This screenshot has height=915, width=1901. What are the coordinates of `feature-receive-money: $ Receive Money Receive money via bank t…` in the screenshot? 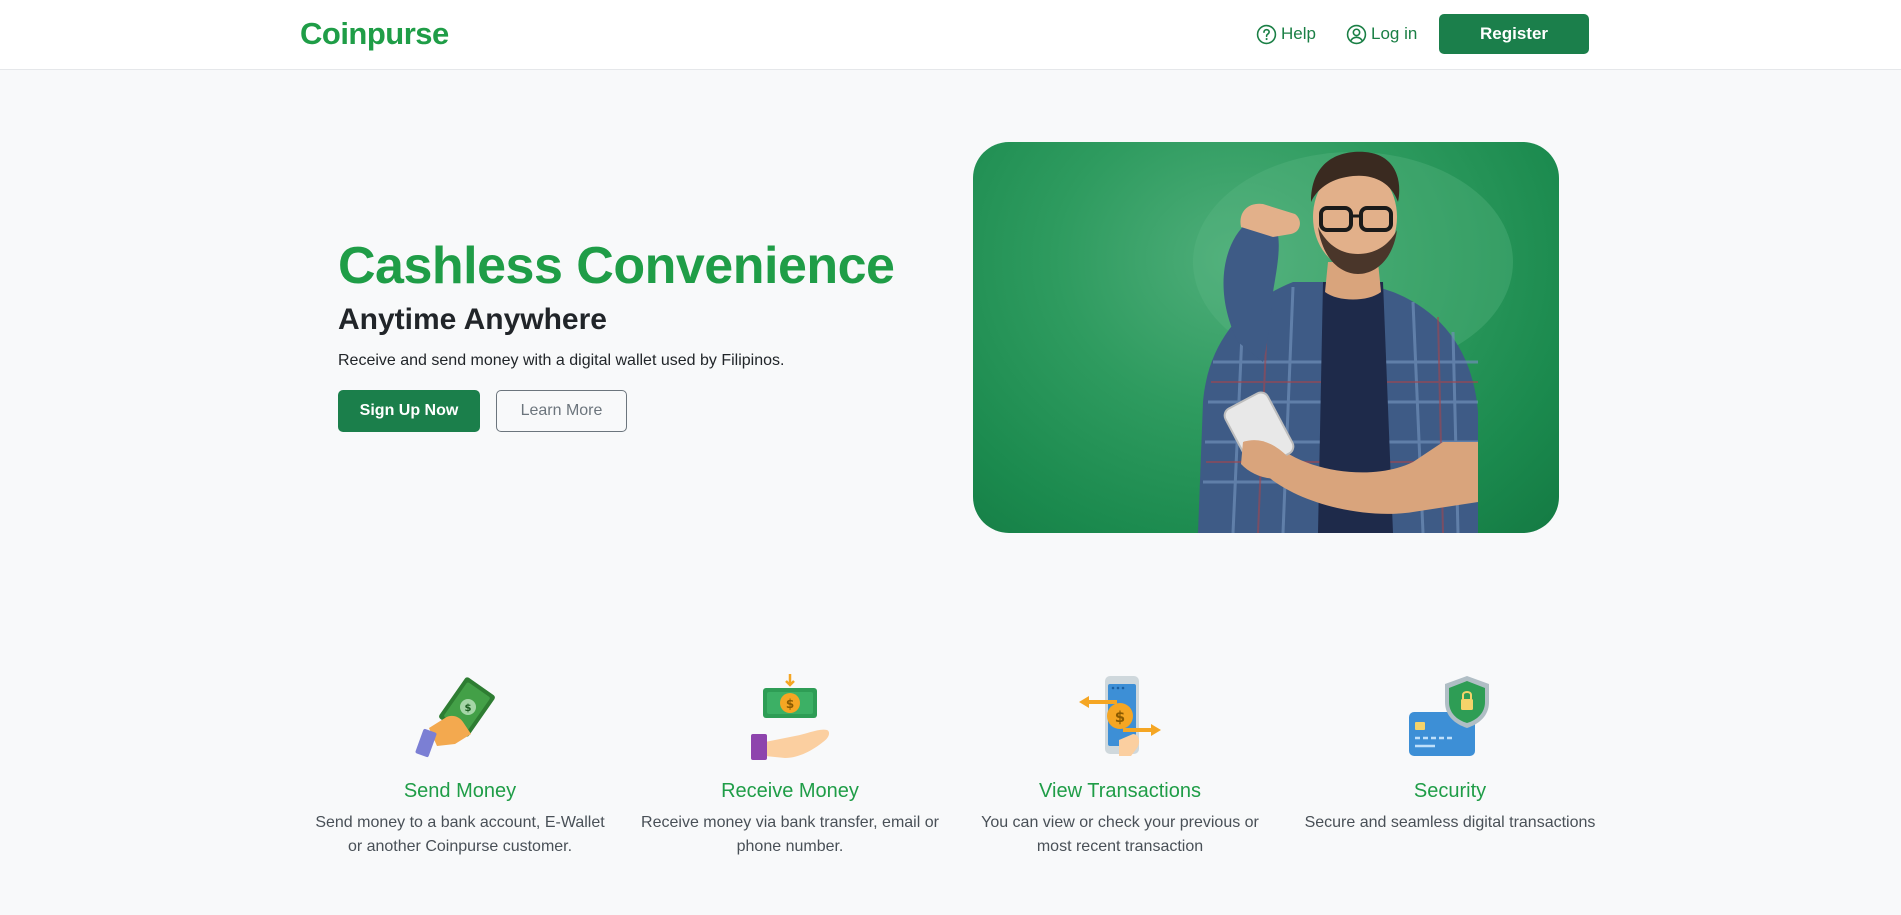 It's located at (790, 765).